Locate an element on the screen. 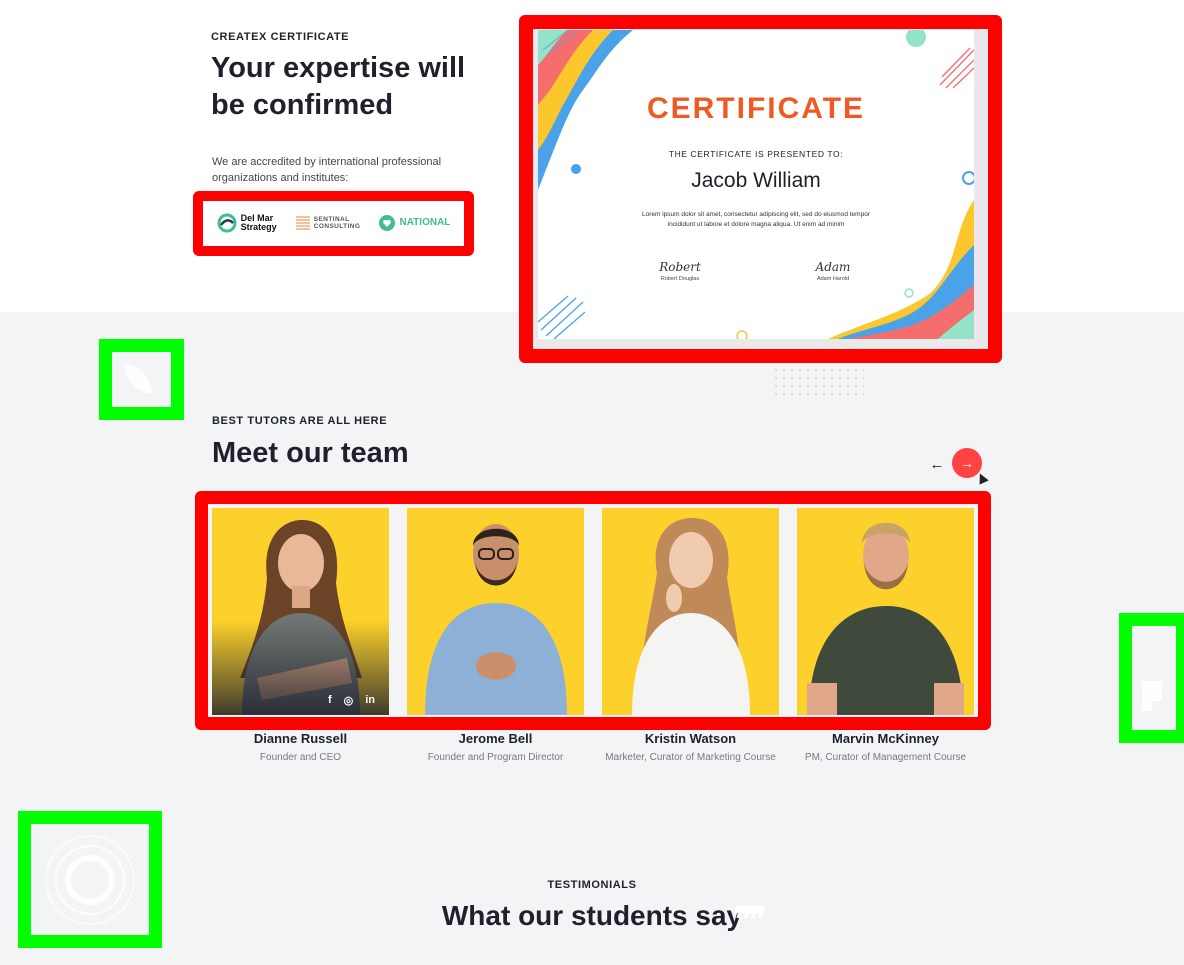 The height and width of the screenshot is (965, 1184). partner-sentinal: SENTINAL CONSULTING is located at coordinates (328, 223).